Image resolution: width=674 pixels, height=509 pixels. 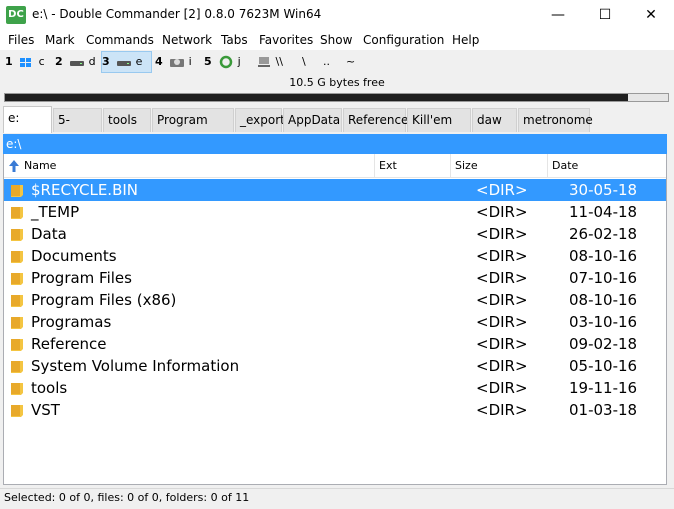 I want to click on drive-button-c: 1 c, so click(x=25, y=62).